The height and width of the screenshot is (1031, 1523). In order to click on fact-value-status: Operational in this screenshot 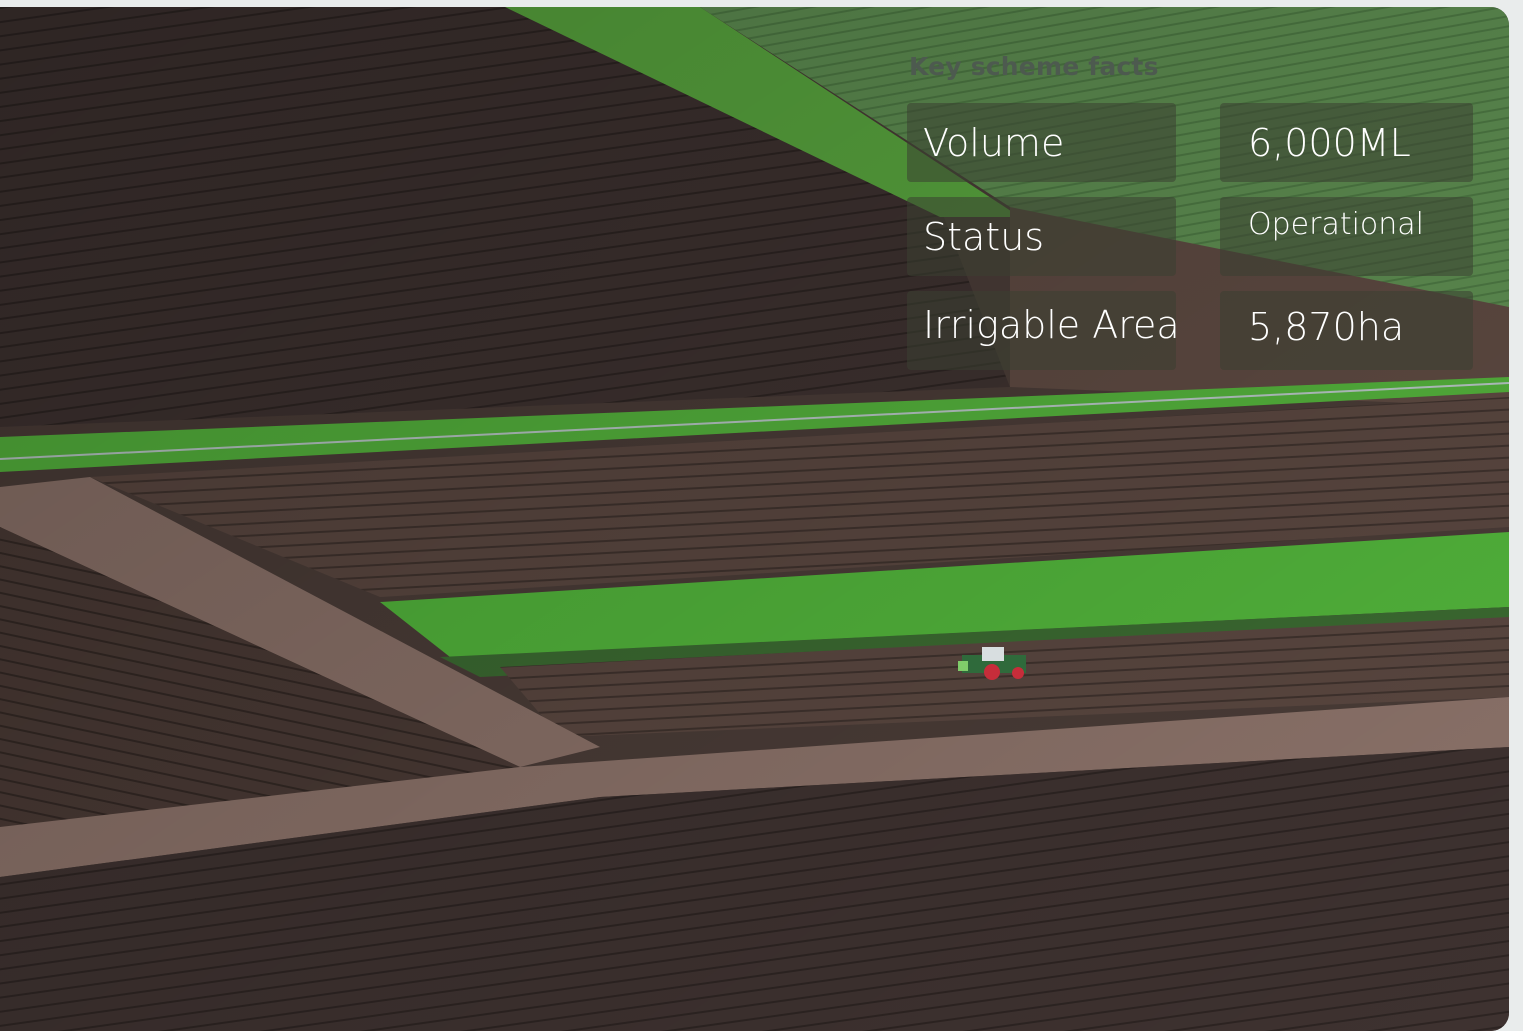, I will do `click(1346, 236)`.